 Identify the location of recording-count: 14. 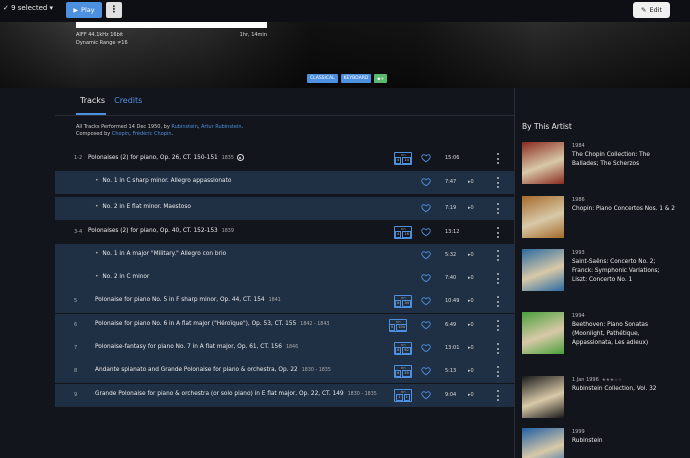
(406, 160).